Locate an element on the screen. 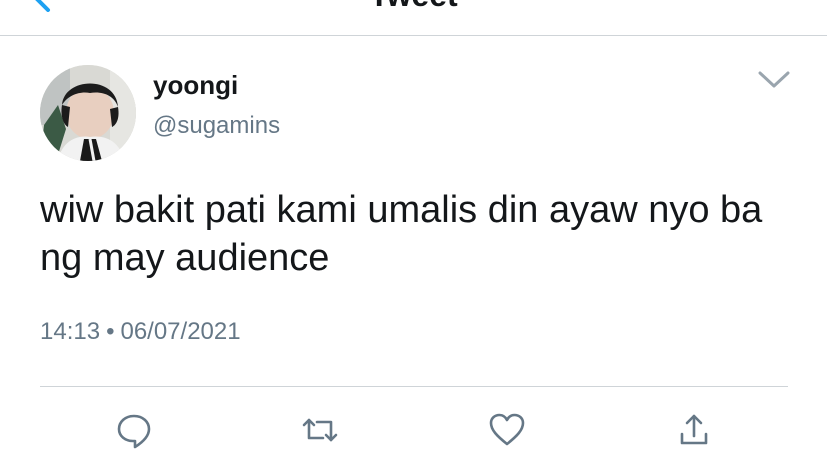 This screenshot has width=827, height=465. page-title: Tweet is located at coordinates (413, 7).